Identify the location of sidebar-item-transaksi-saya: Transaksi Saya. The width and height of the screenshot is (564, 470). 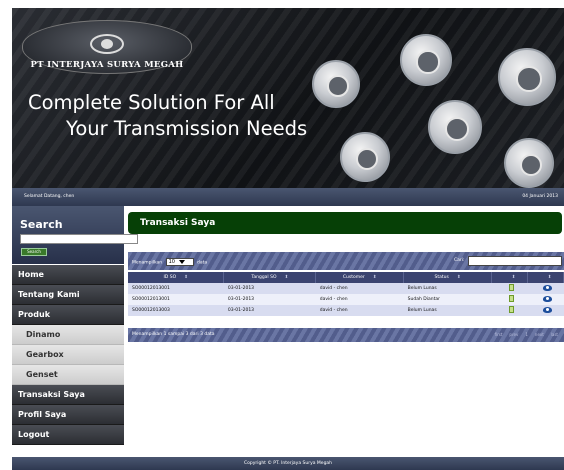
(68, 395).